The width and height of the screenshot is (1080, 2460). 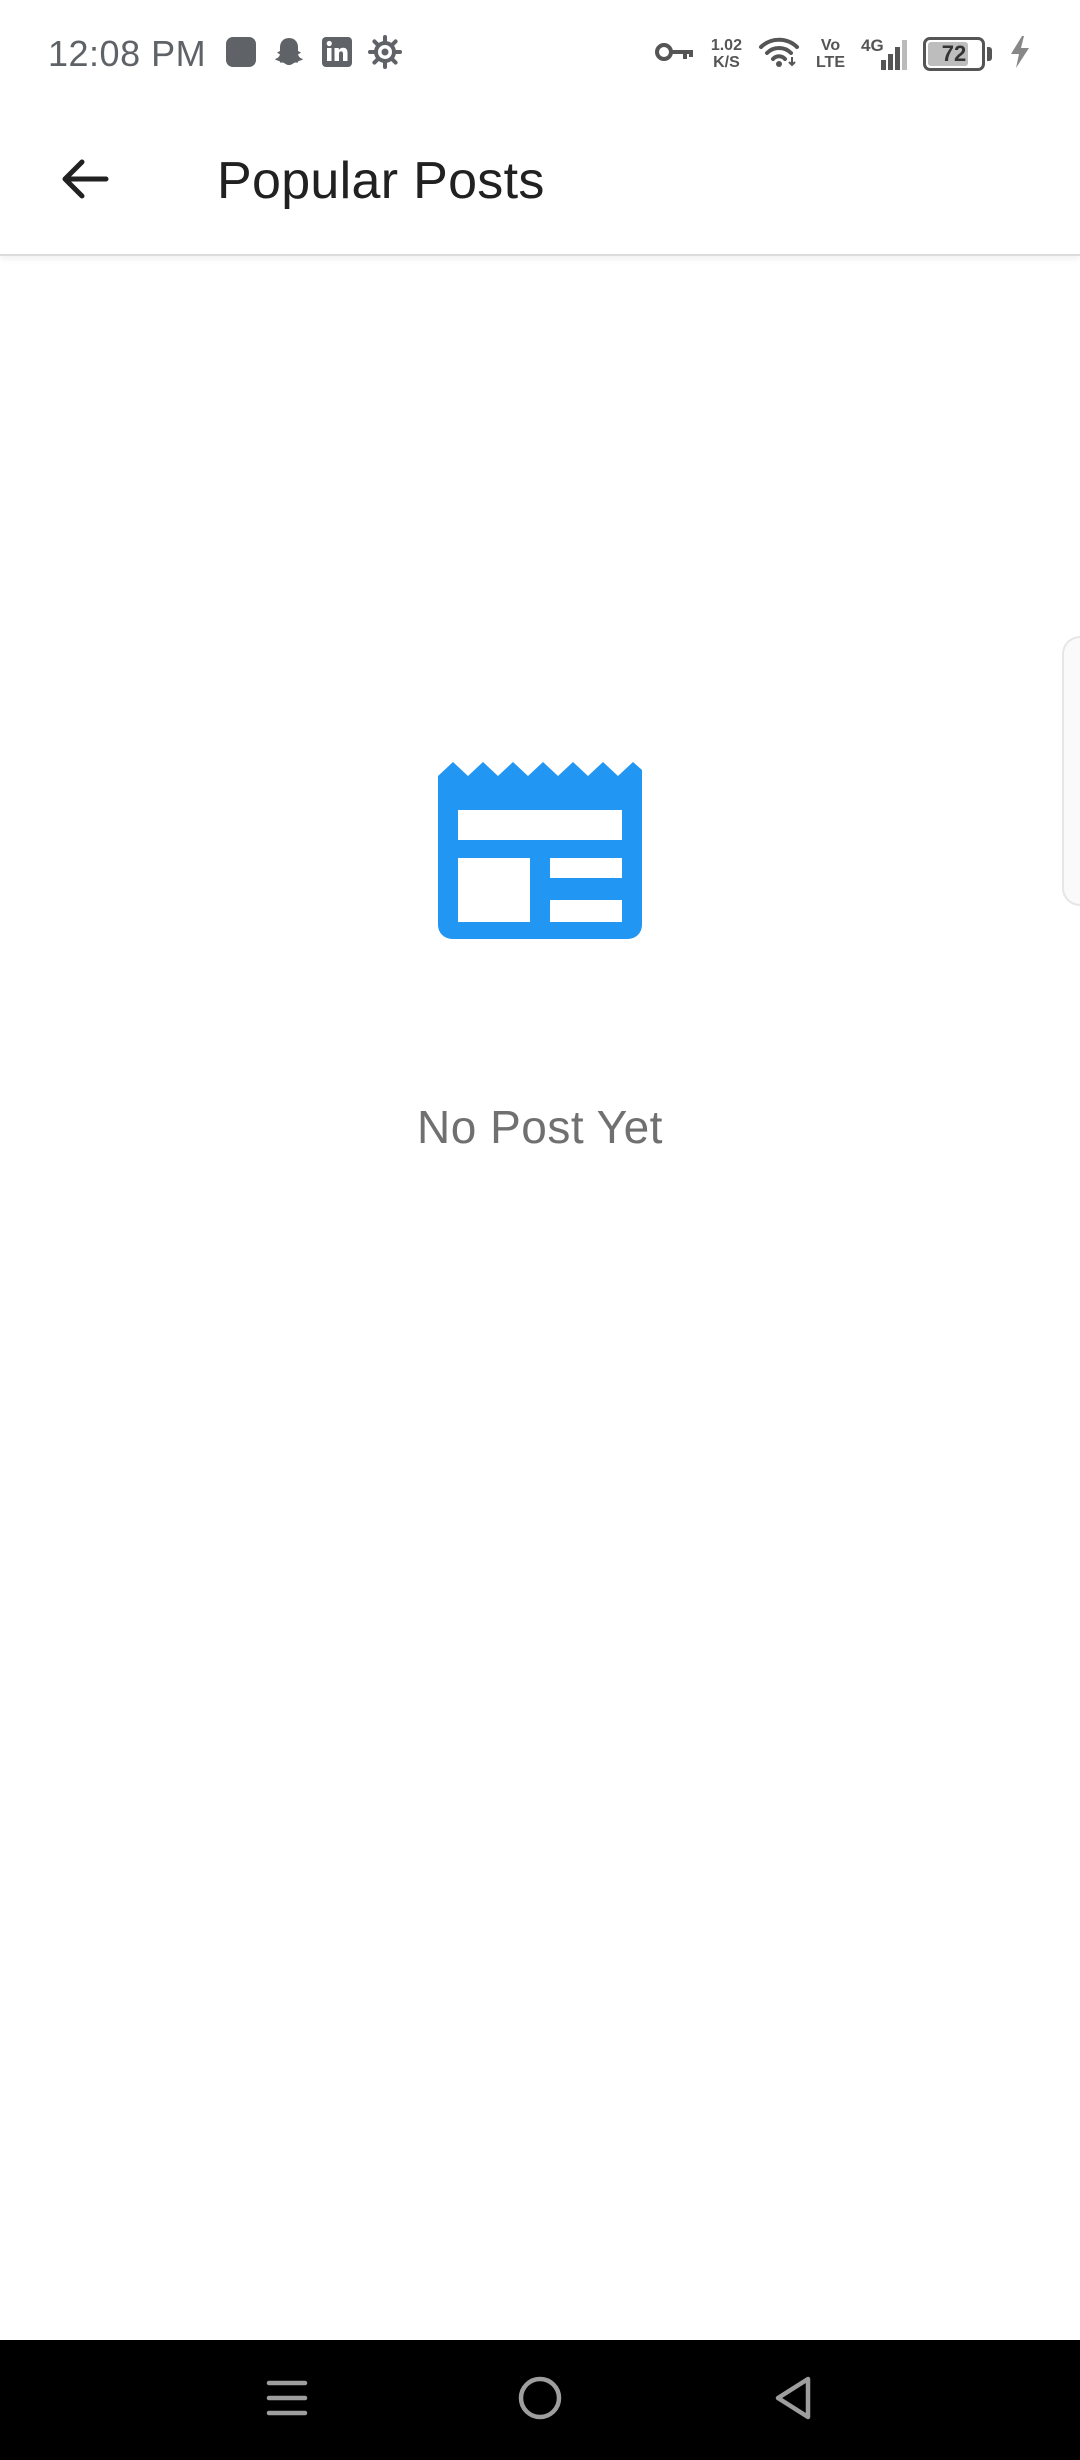 I want to click on system-status-icons: 1.02 K/S Vo LTE 4G 72, so click(x=843, y=54).